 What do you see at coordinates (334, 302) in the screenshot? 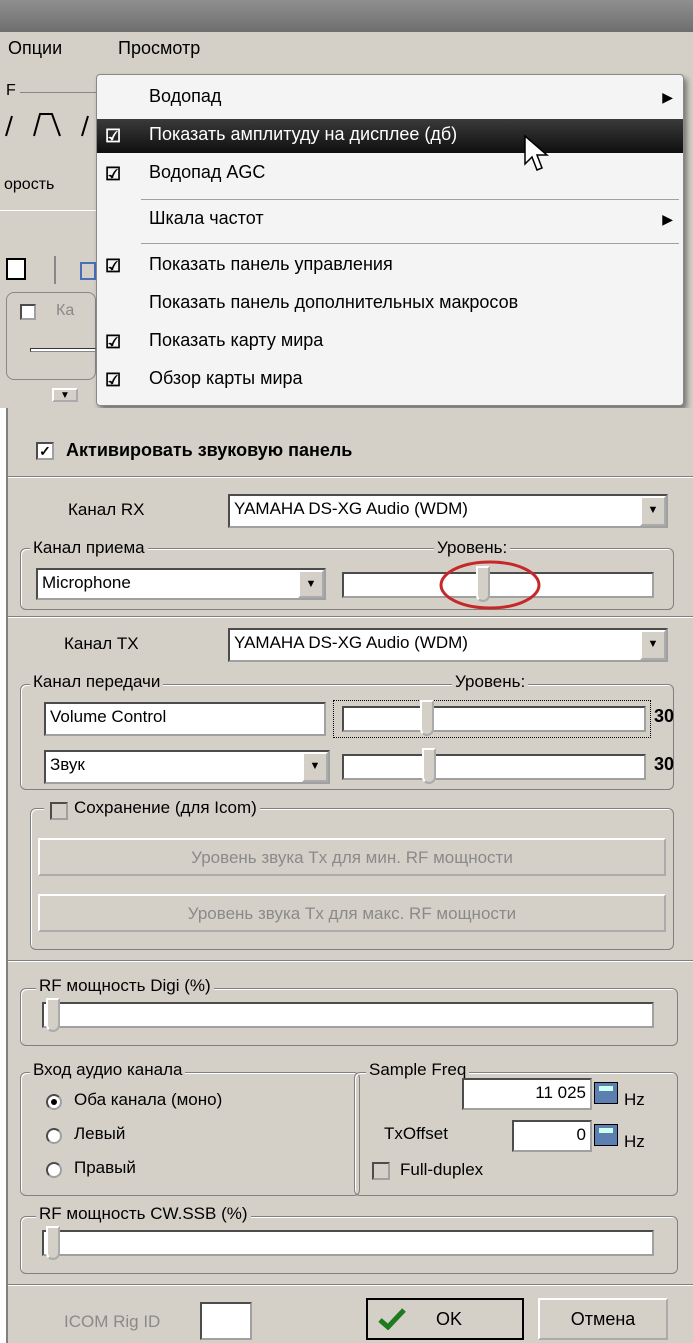
I see `menu-item-label: Показать панель дополнительных макросов` at bounding box center [334, 302].